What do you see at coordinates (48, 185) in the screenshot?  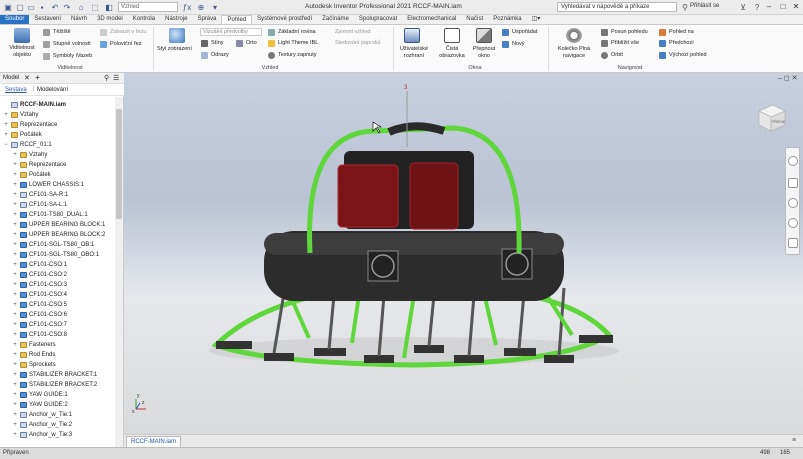 I see `tree-item: + LOWER CHASSIS:1` at bounding box center [48, 185].